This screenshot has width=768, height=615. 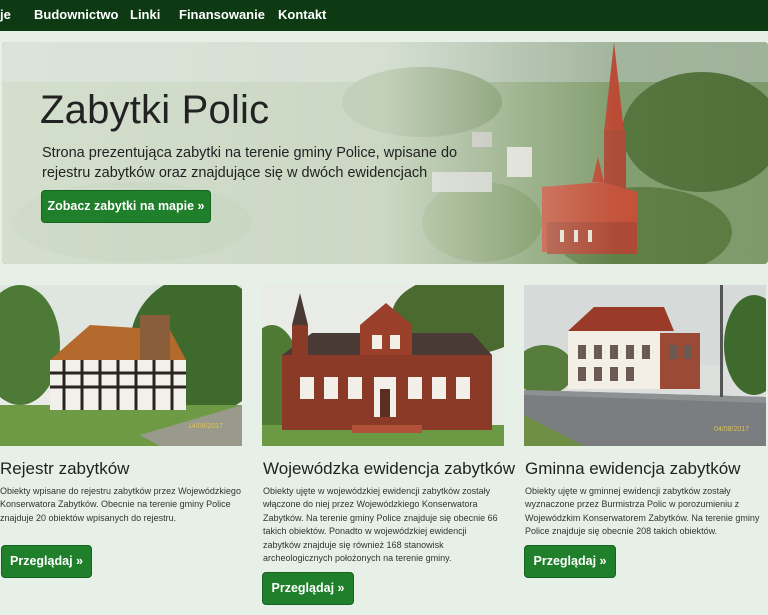 I want to click on card-title-rejestr: Rejestr zabytków, so click(x=65, y=468).